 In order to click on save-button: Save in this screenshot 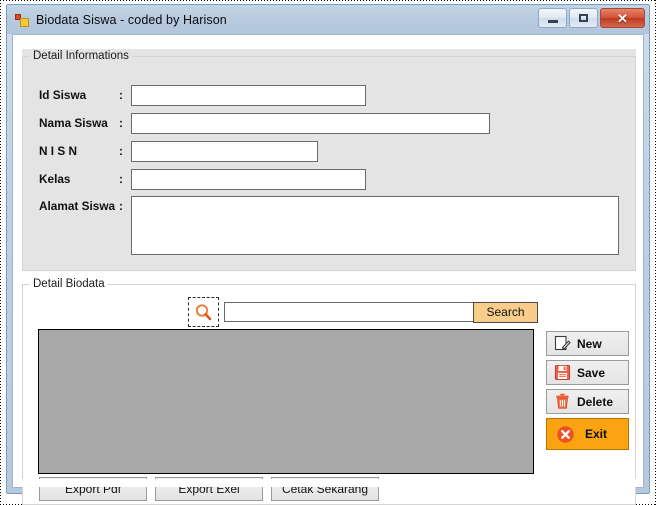, I will do `click(587, 372)`.